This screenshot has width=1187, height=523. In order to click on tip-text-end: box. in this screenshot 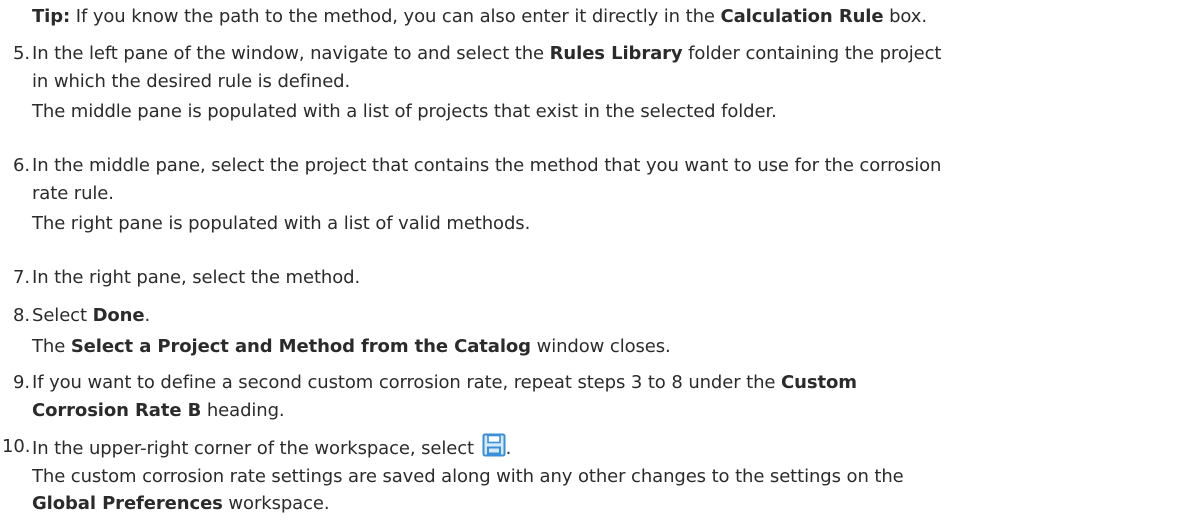, I will do `click(905, 16)`.